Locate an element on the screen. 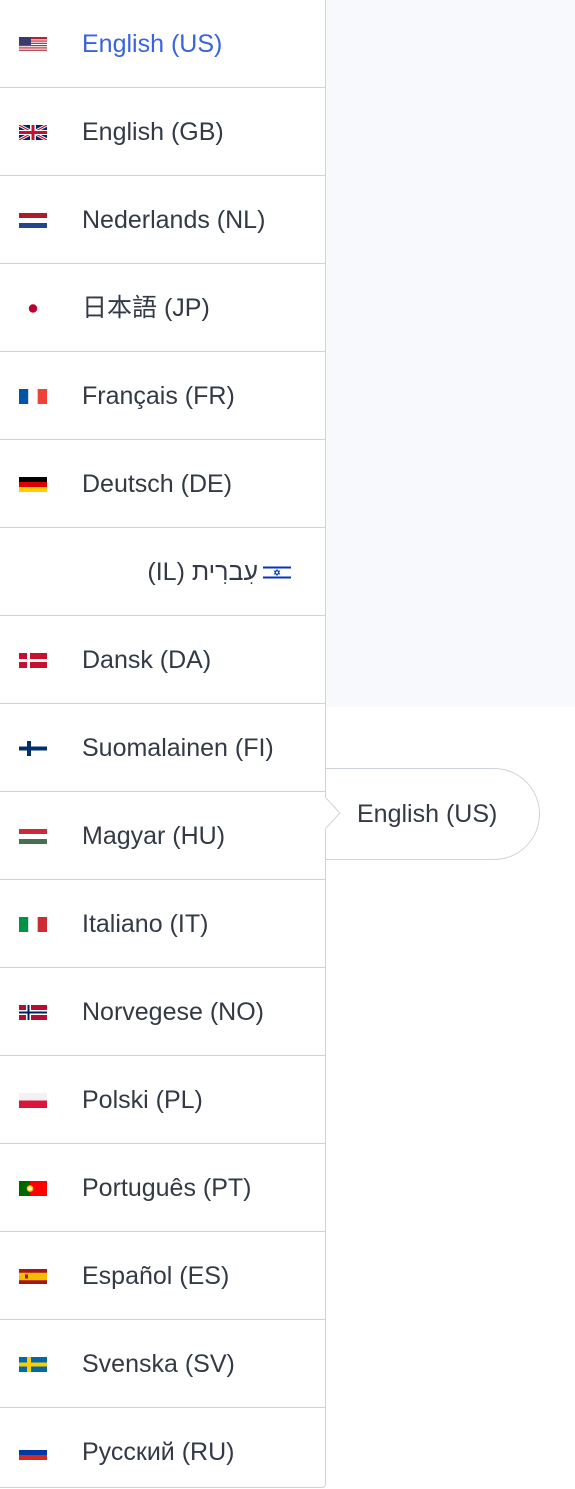  fi-flag-icon is located at coordinates (33, 748).